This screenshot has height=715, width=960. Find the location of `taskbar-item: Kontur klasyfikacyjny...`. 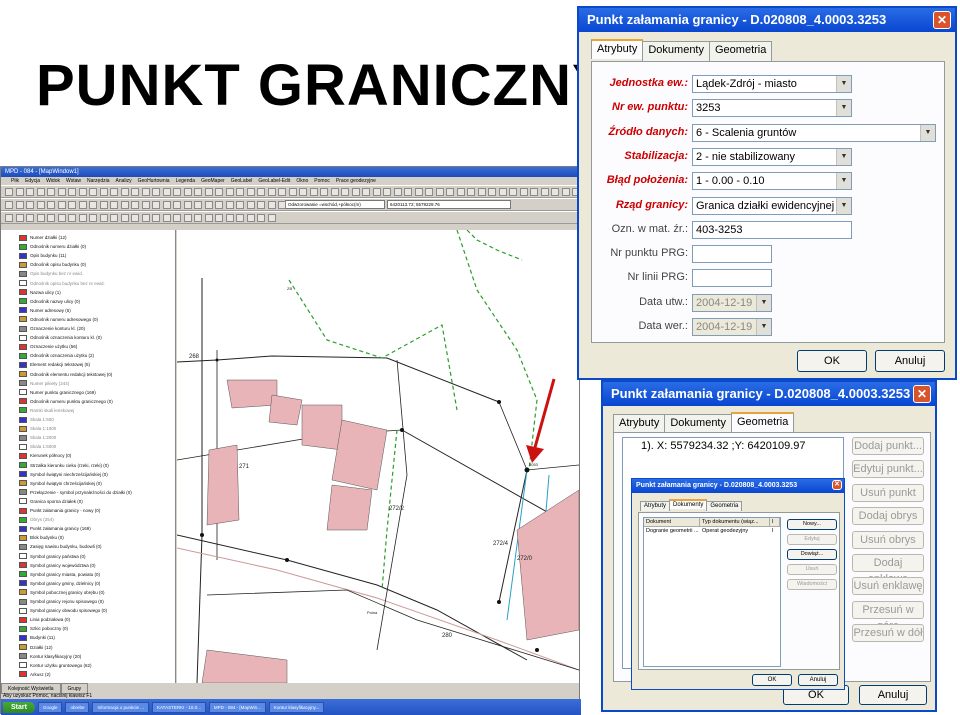

taskbar-item: Kontur klasyfikacyjny... is located at coordinates (296, 707).